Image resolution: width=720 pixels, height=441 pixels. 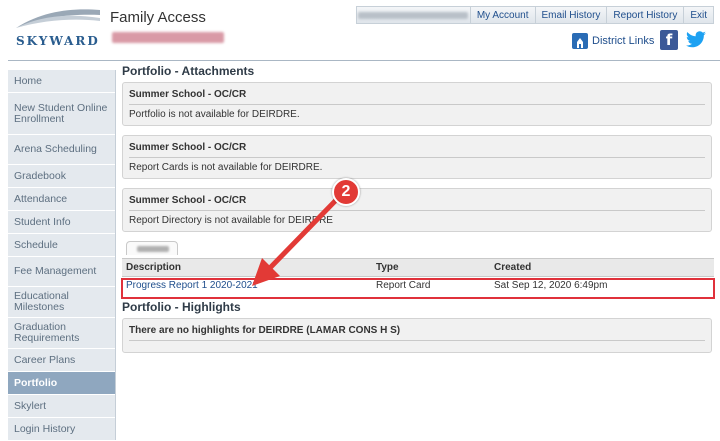 I want to click on student-name-redacted, so click(x=168, y=37).